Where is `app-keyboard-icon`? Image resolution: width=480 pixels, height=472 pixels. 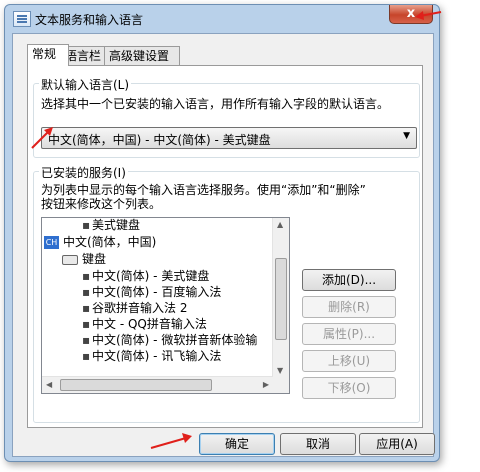
app-keyboard-icon is located at coordinates (22, 19).